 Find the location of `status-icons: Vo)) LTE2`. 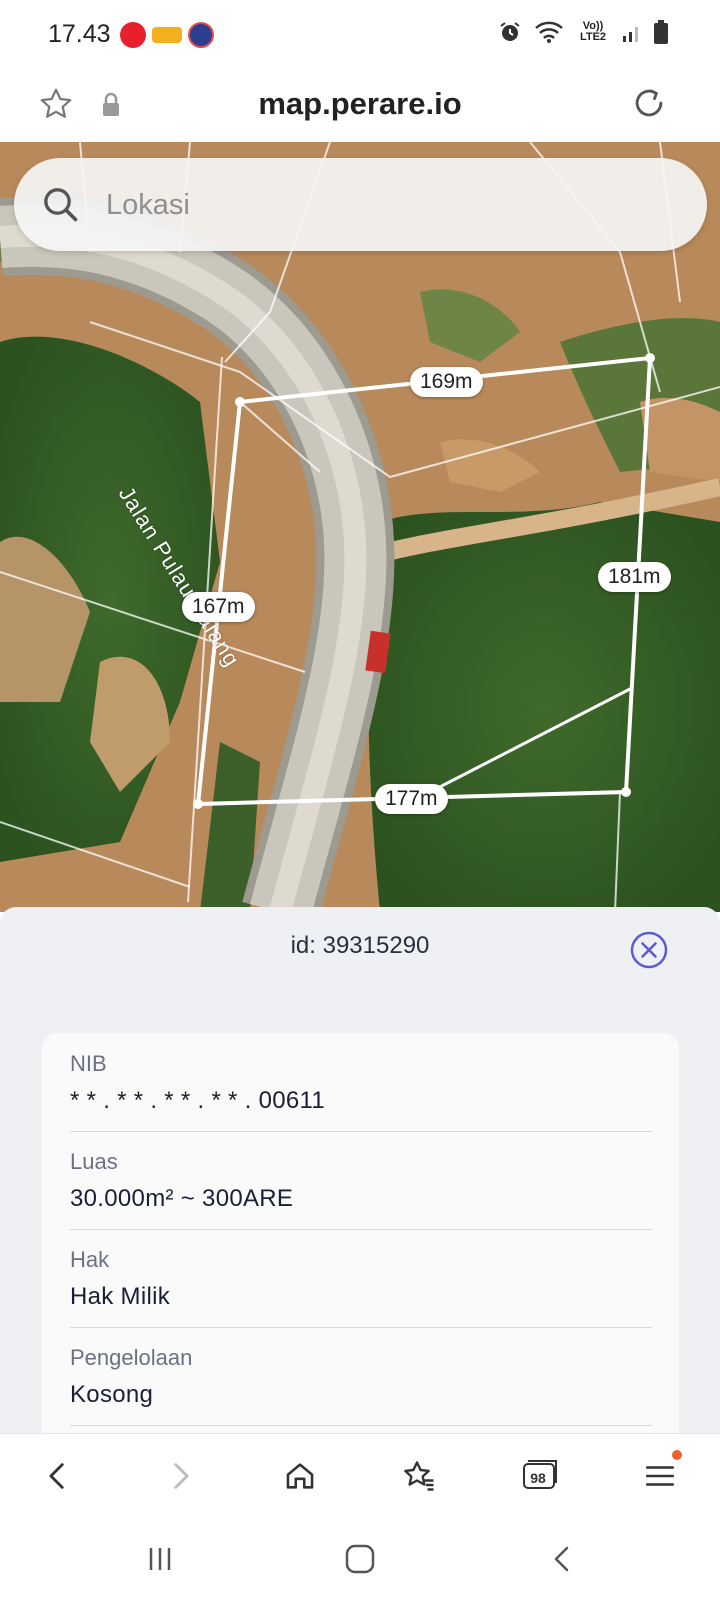

status-icons: Vo)) LTE2 is located at coordinates (583, 32).